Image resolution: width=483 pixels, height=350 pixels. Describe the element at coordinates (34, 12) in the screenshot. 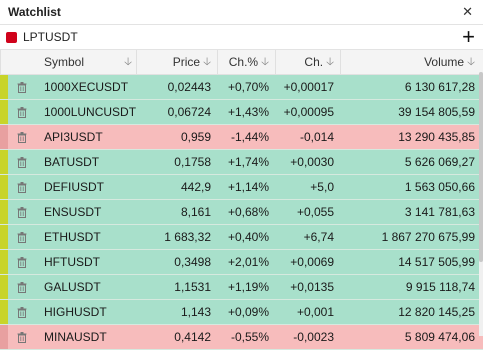

I see `panel-title: Watchlist` at that location.